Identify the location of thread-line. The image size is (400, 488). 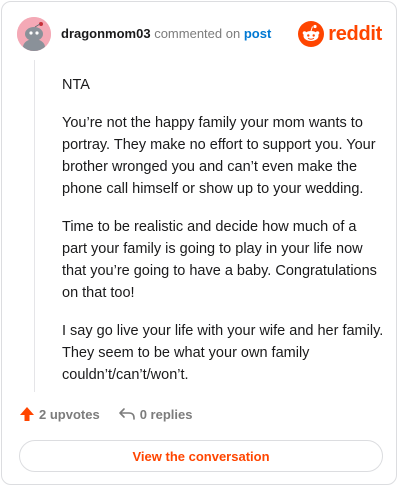
(34, 226).